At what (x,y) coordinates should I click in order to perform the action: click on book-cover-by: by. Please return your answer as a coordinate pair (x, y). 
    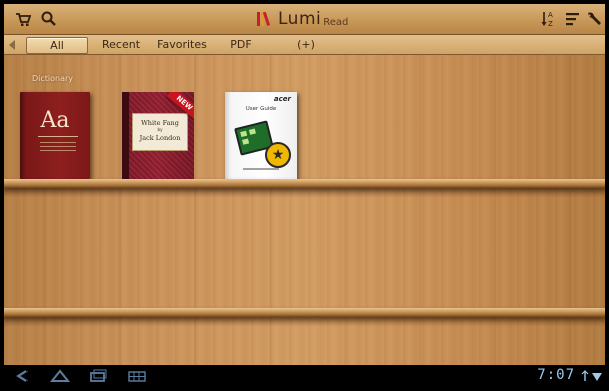
    Looking at the image, I should click on (160, 129).